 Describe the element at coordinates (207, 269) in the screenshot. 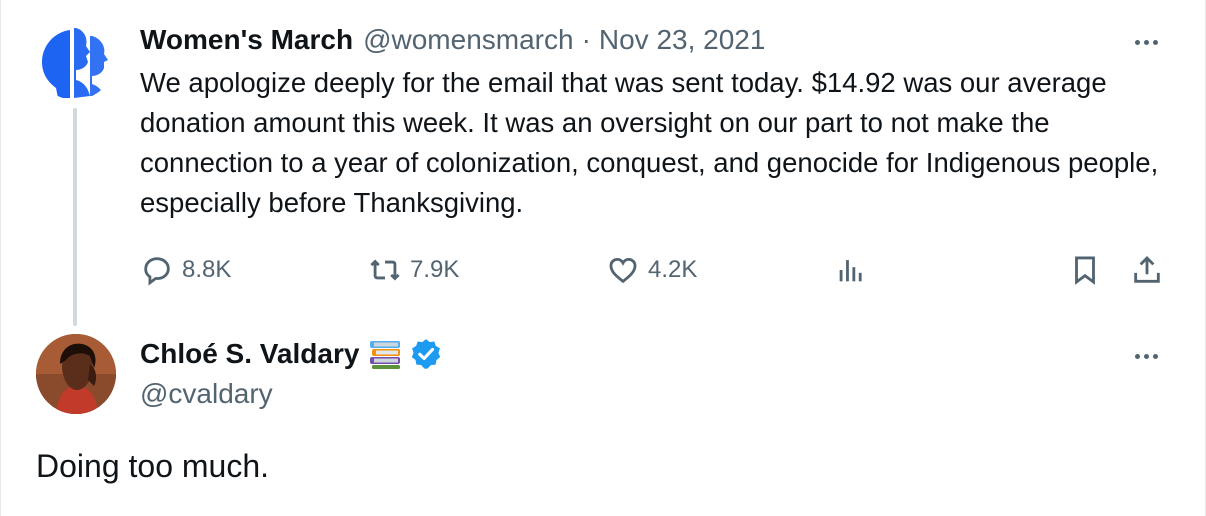

I see `reply-count: 8.8K` at that location.